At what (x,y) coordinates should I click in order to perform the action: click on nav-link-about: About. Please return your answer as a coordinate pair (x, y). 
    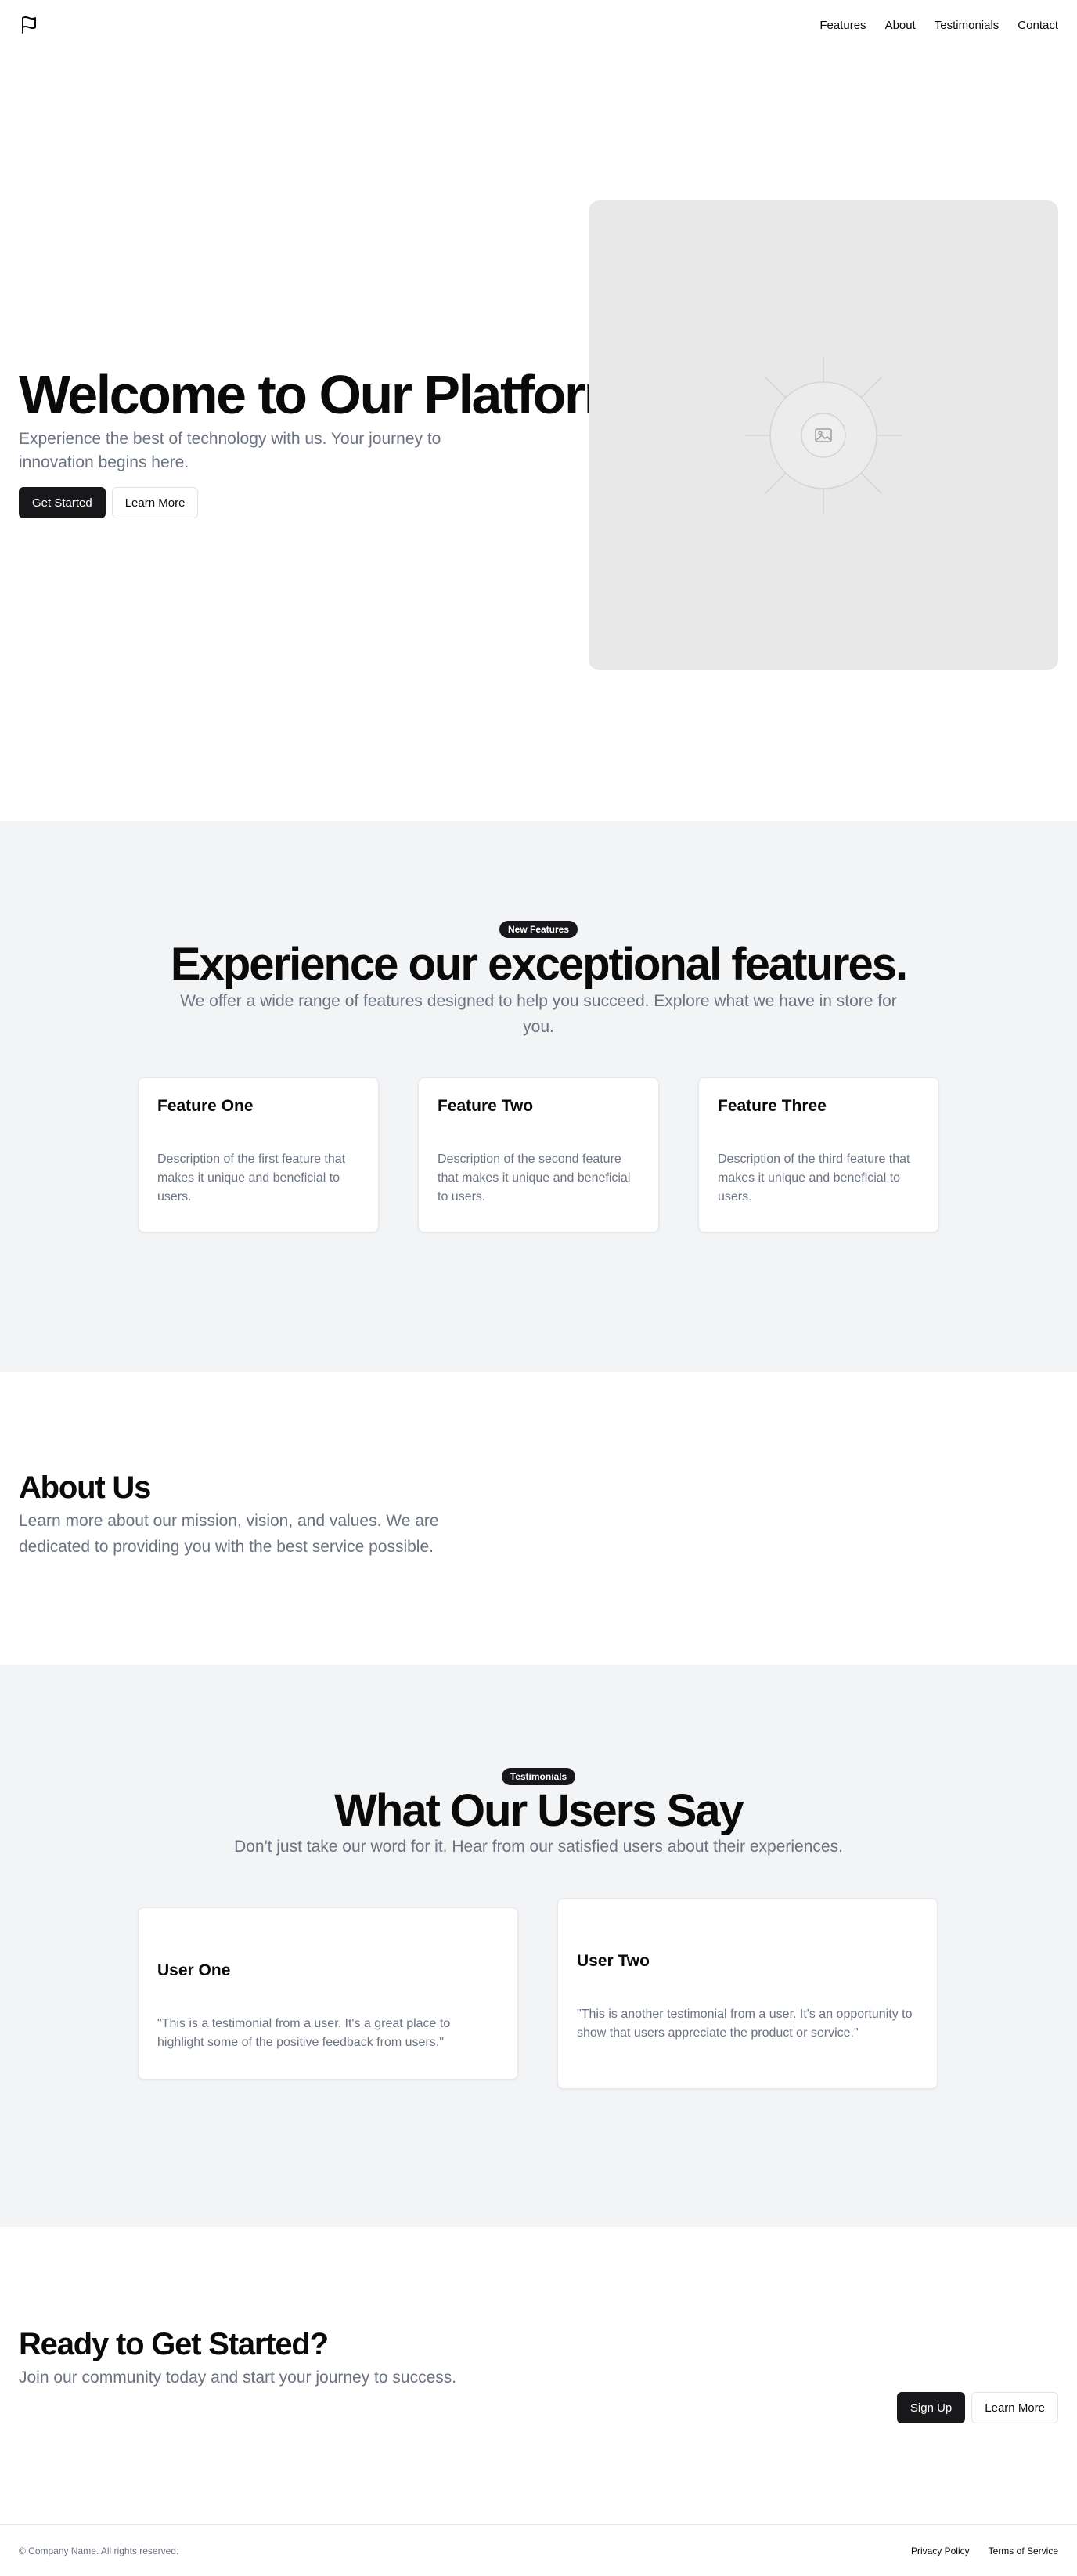
    Looking at the image, I should click on (901, 25).